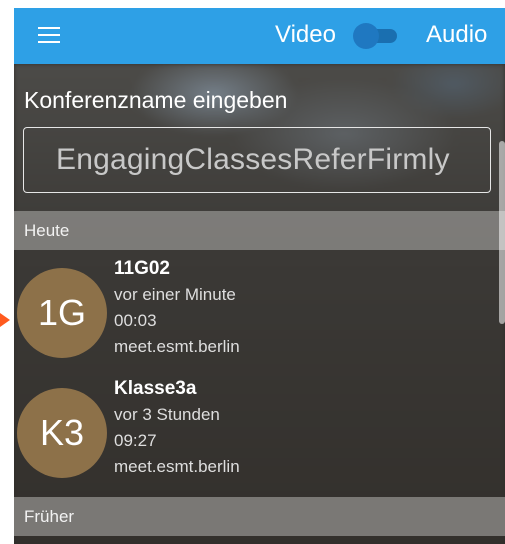  I want to click on room-name-prompt: Konferenzname eingeben, so click(156, 100).